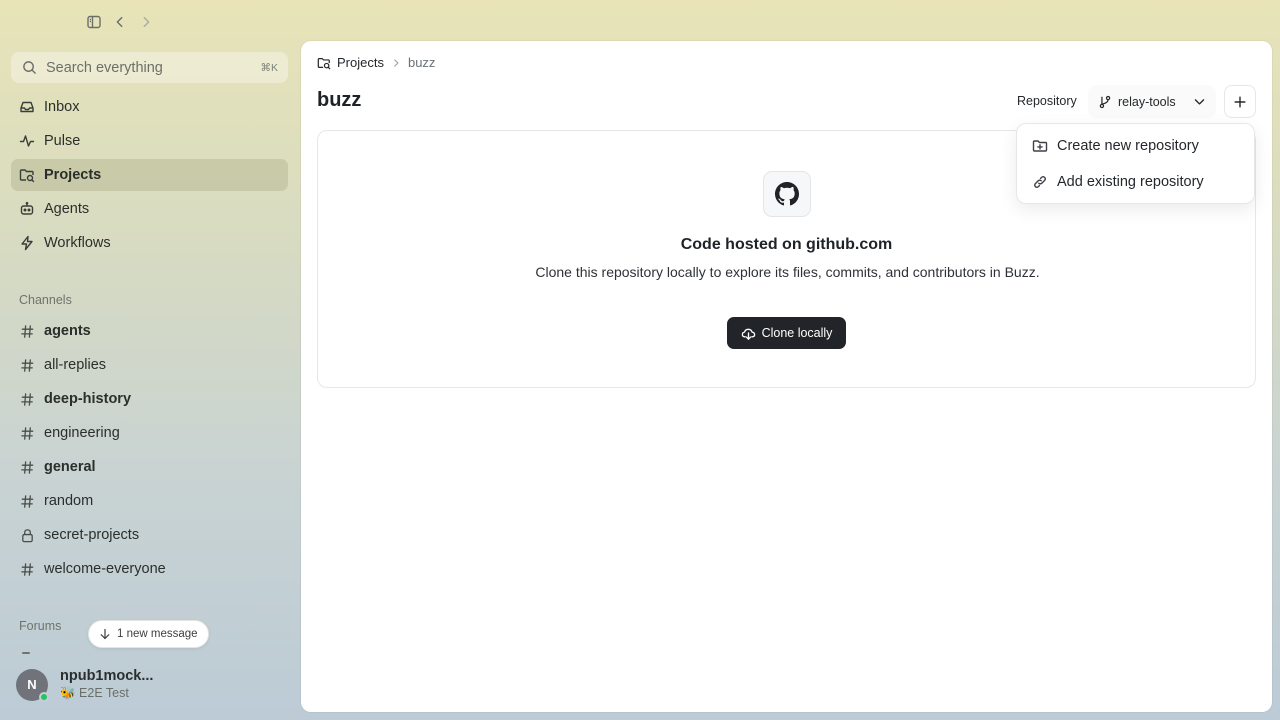 The height and width of the screenshot is (720, 1280). Describe the element at coordinates (73, 175) in the screenshot. I see `nav-item-label: Projects` at that location.